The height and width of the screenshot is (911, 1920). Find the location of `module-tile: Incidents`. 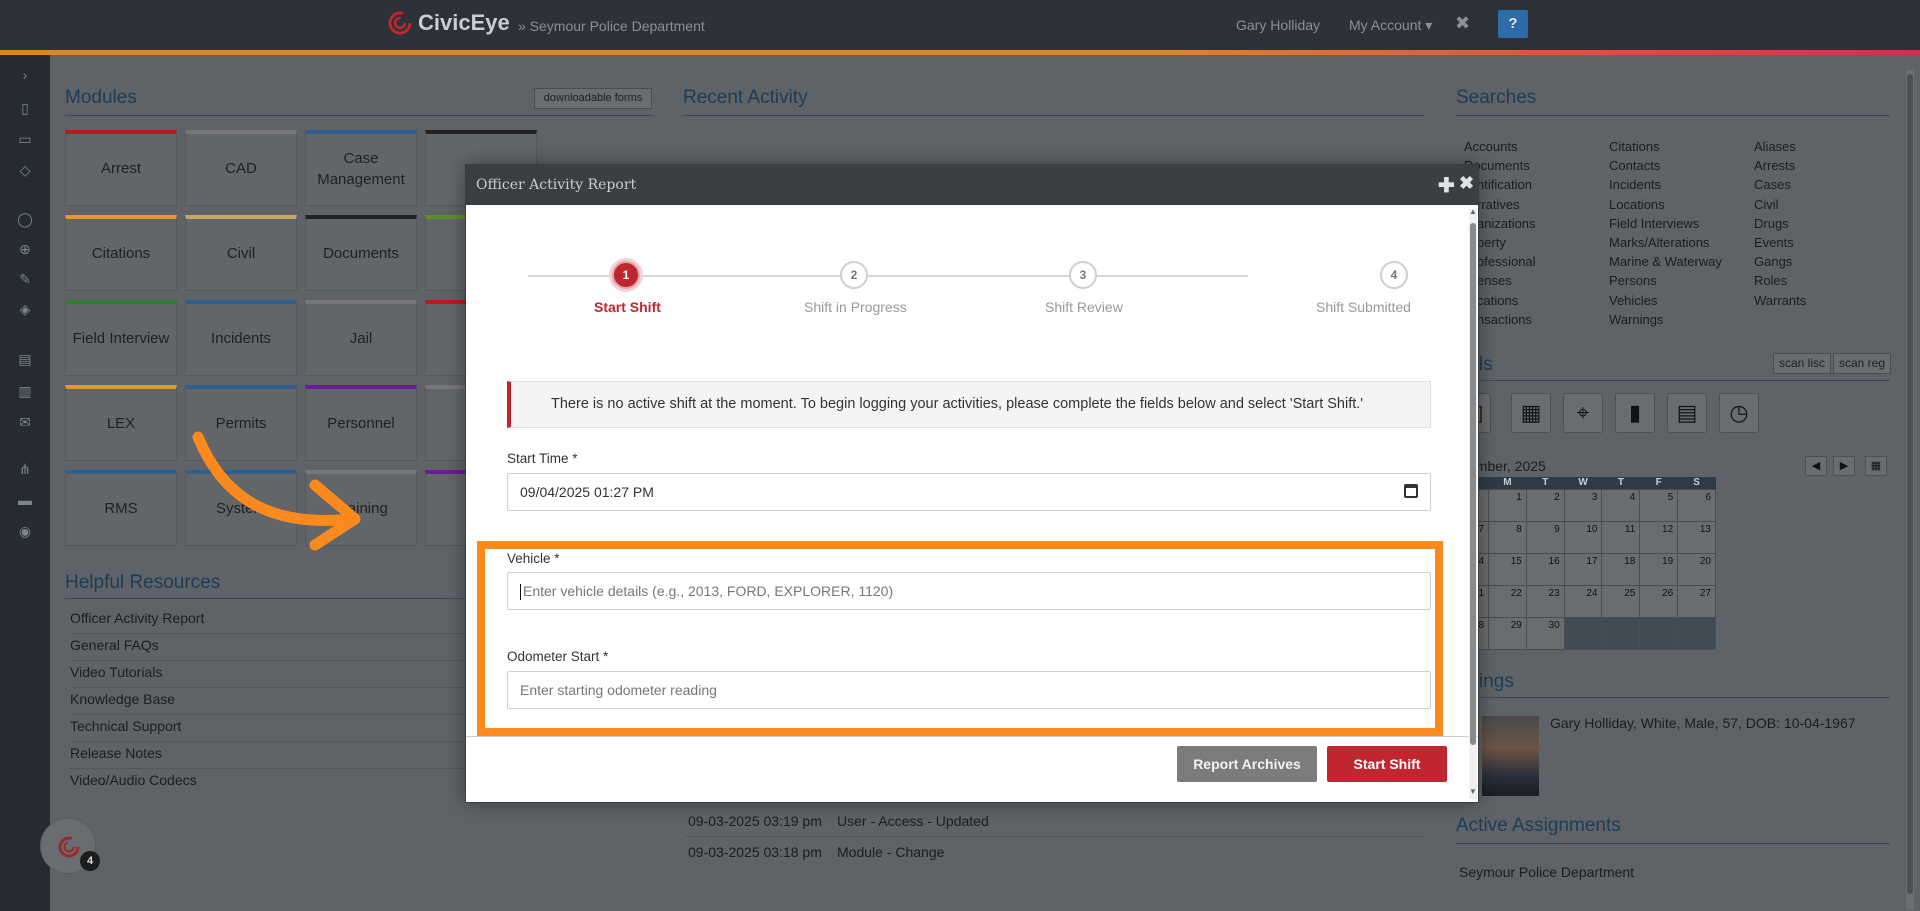

module-tile: Incidents is located at coordinates (241, 338).